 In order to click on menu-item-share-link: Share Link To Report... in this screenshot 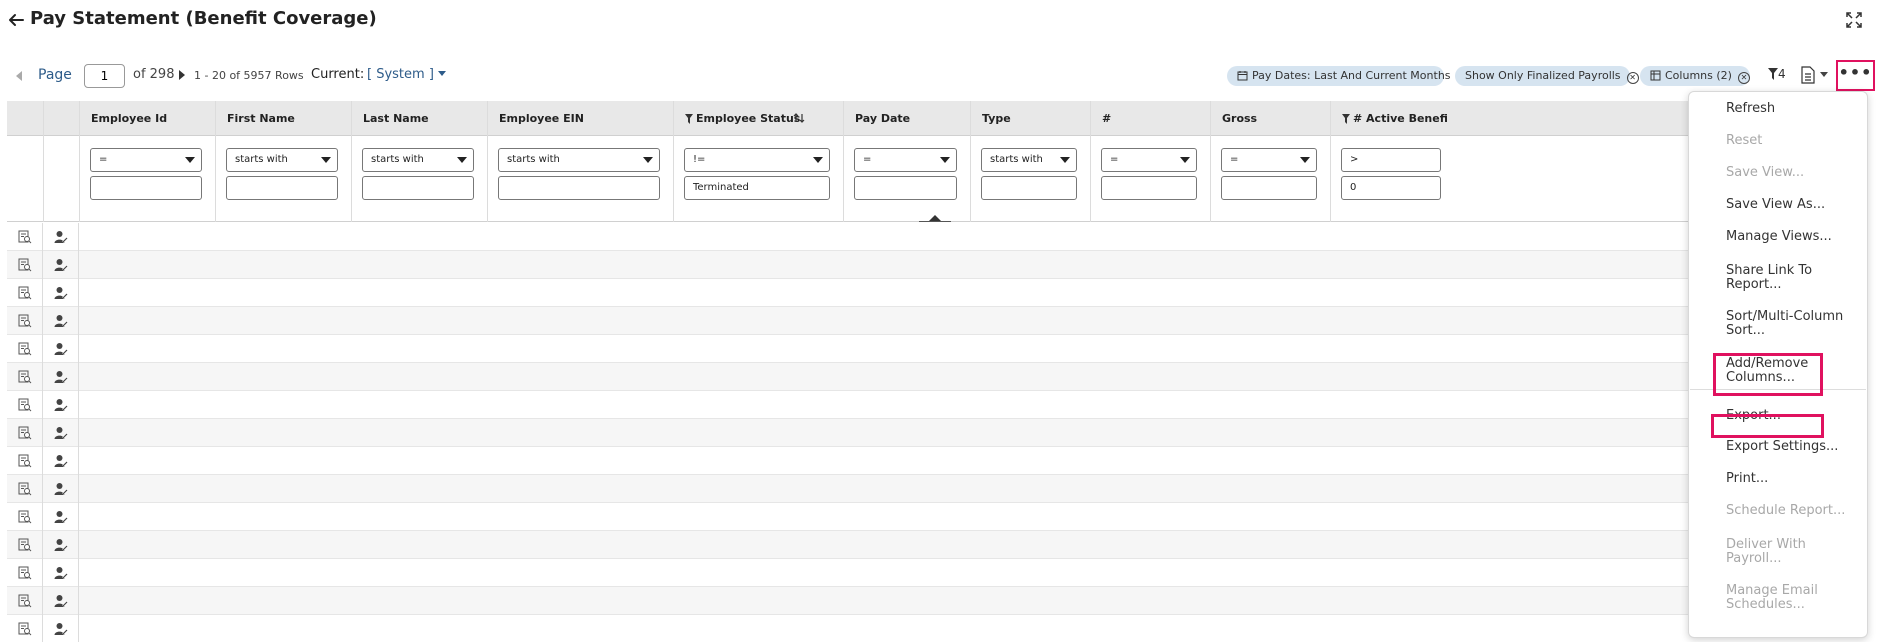, I will do `click(1791, 278)`.